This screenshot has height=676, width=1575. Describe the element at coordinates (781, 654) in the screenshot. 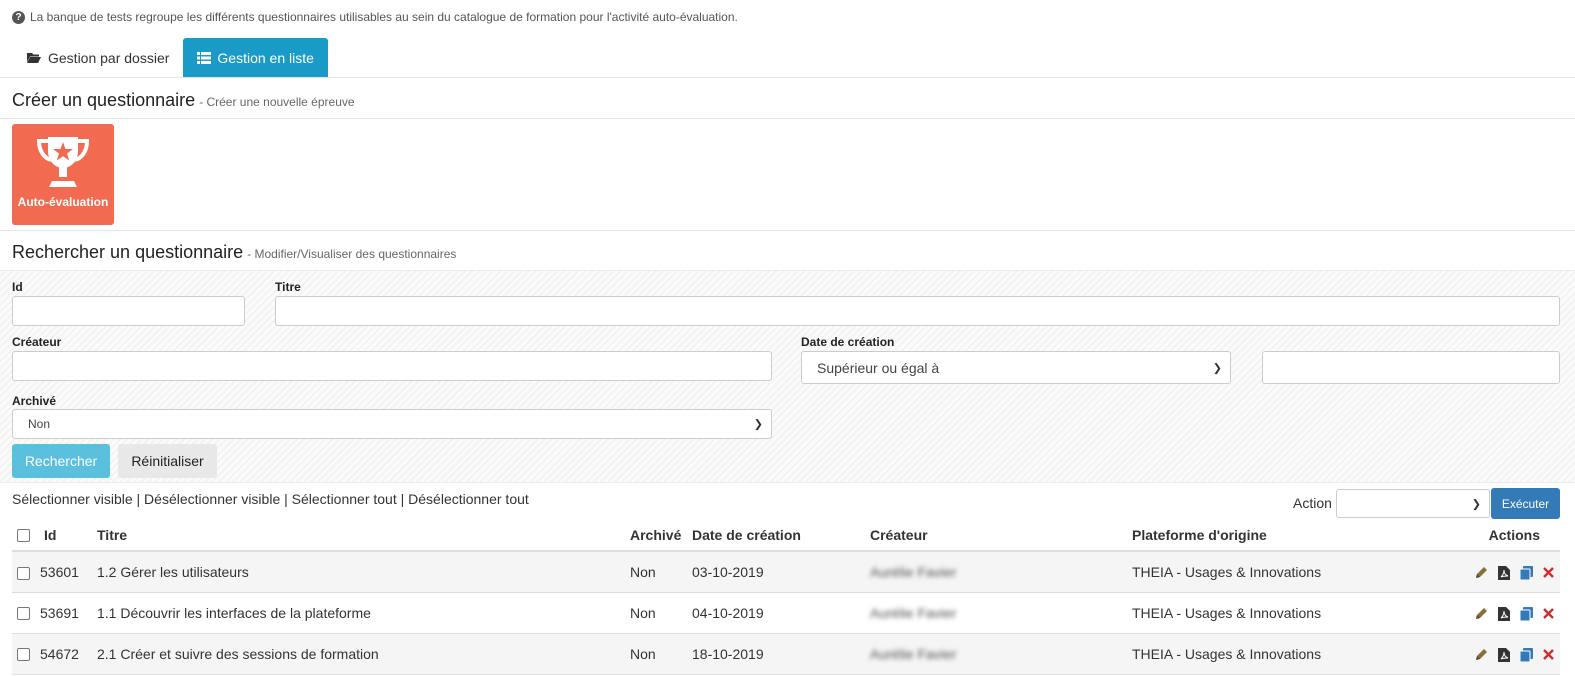

I see `cell-date: 18-10-2019` at that location.